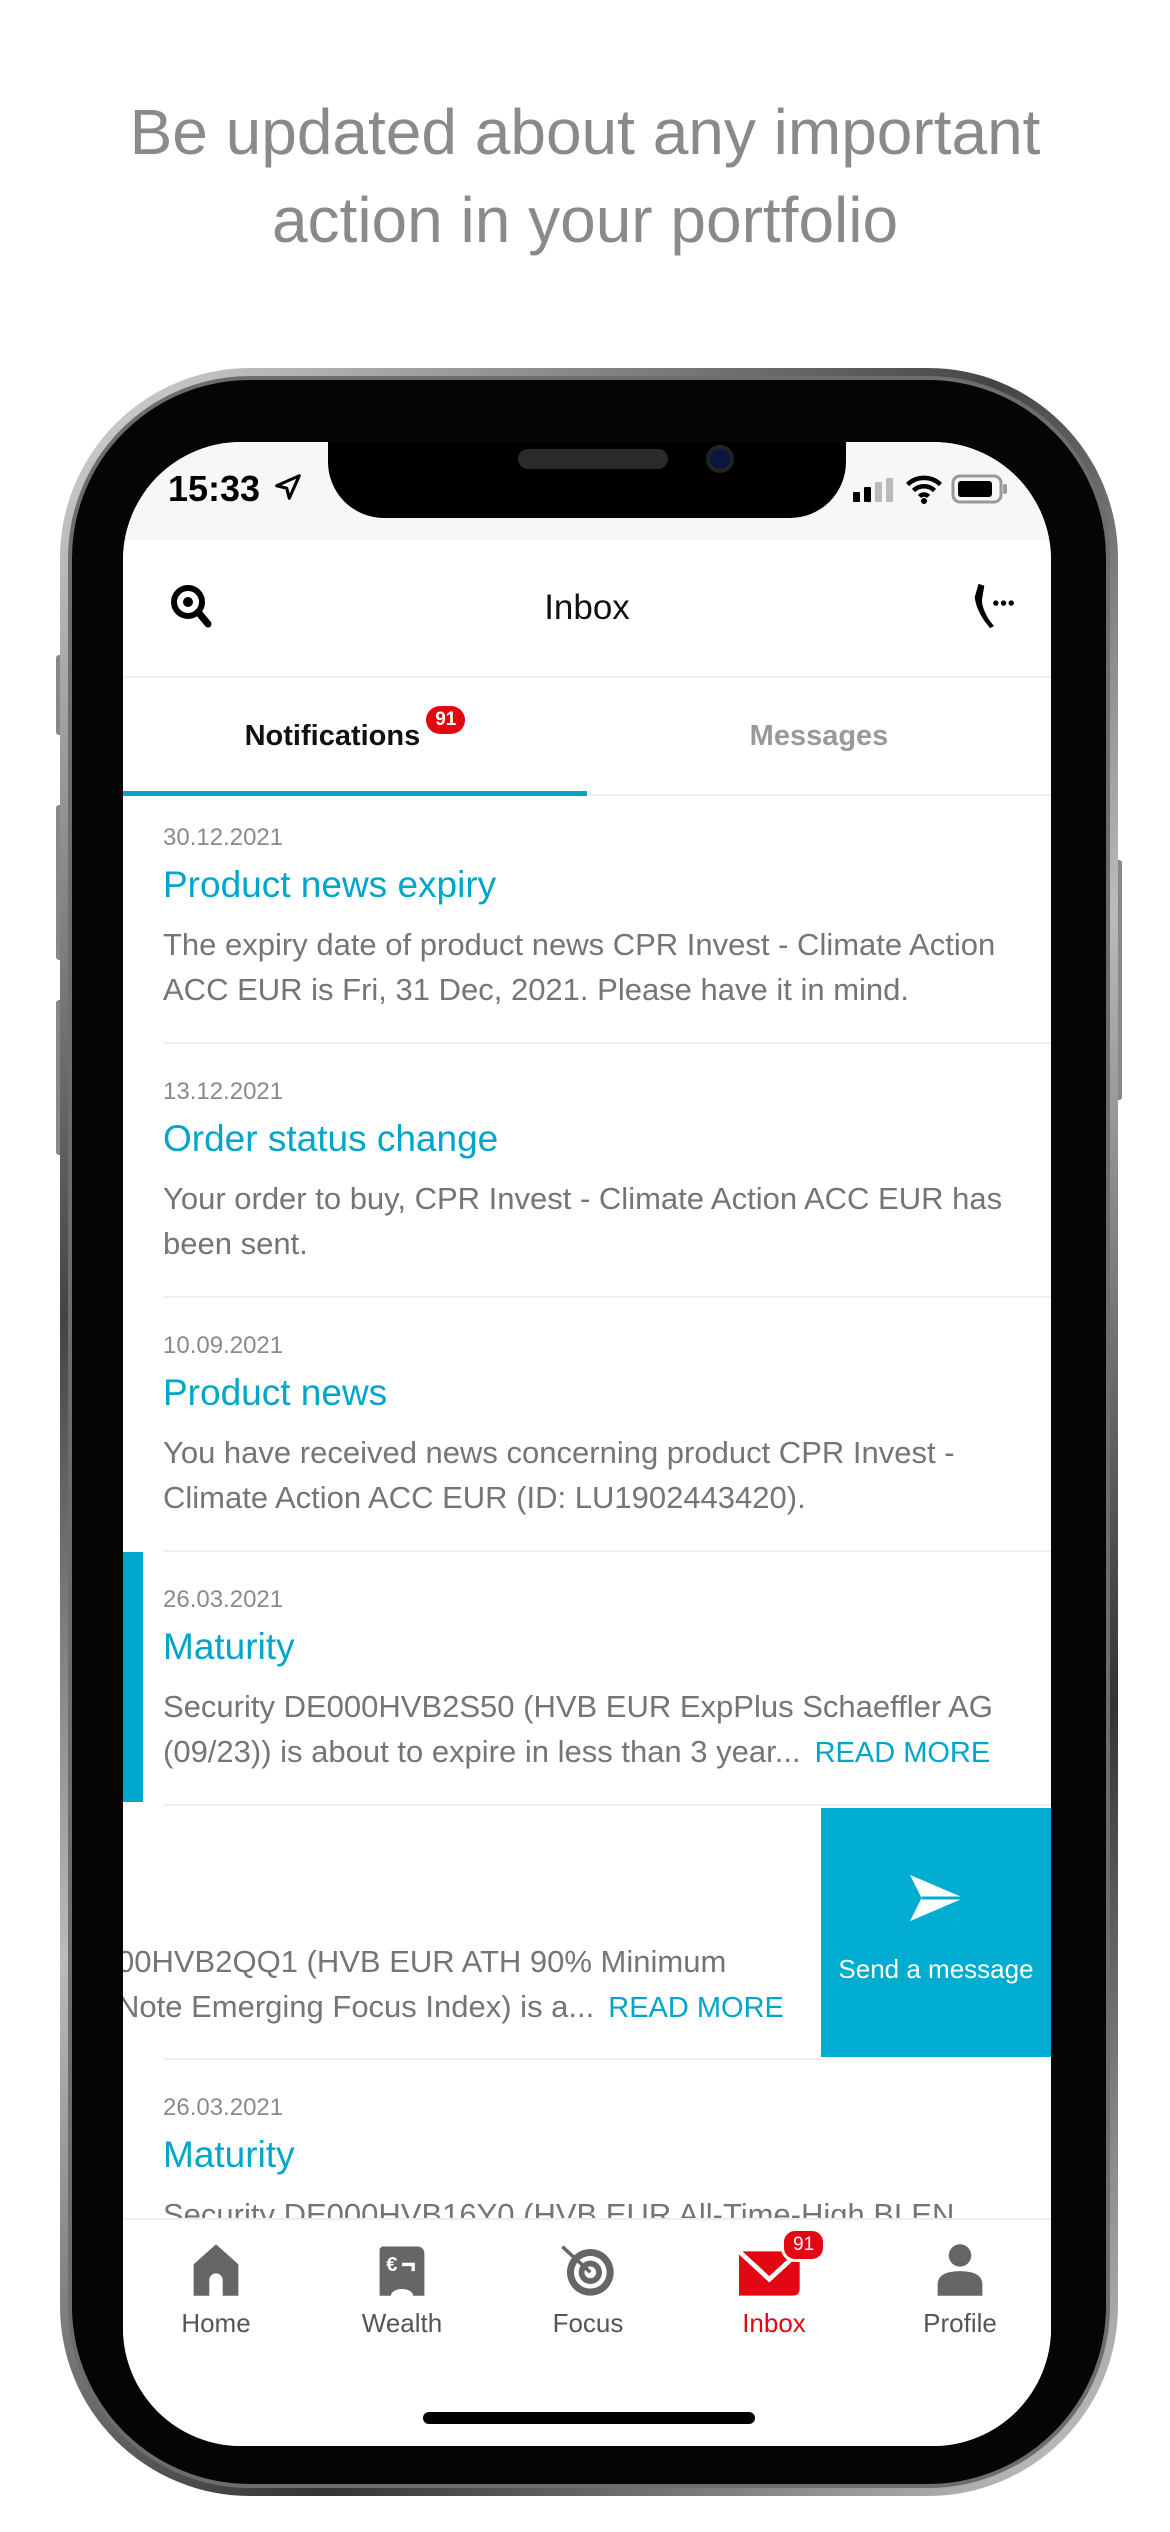  I want to click on app-header: Inbox, so click(587, 609).